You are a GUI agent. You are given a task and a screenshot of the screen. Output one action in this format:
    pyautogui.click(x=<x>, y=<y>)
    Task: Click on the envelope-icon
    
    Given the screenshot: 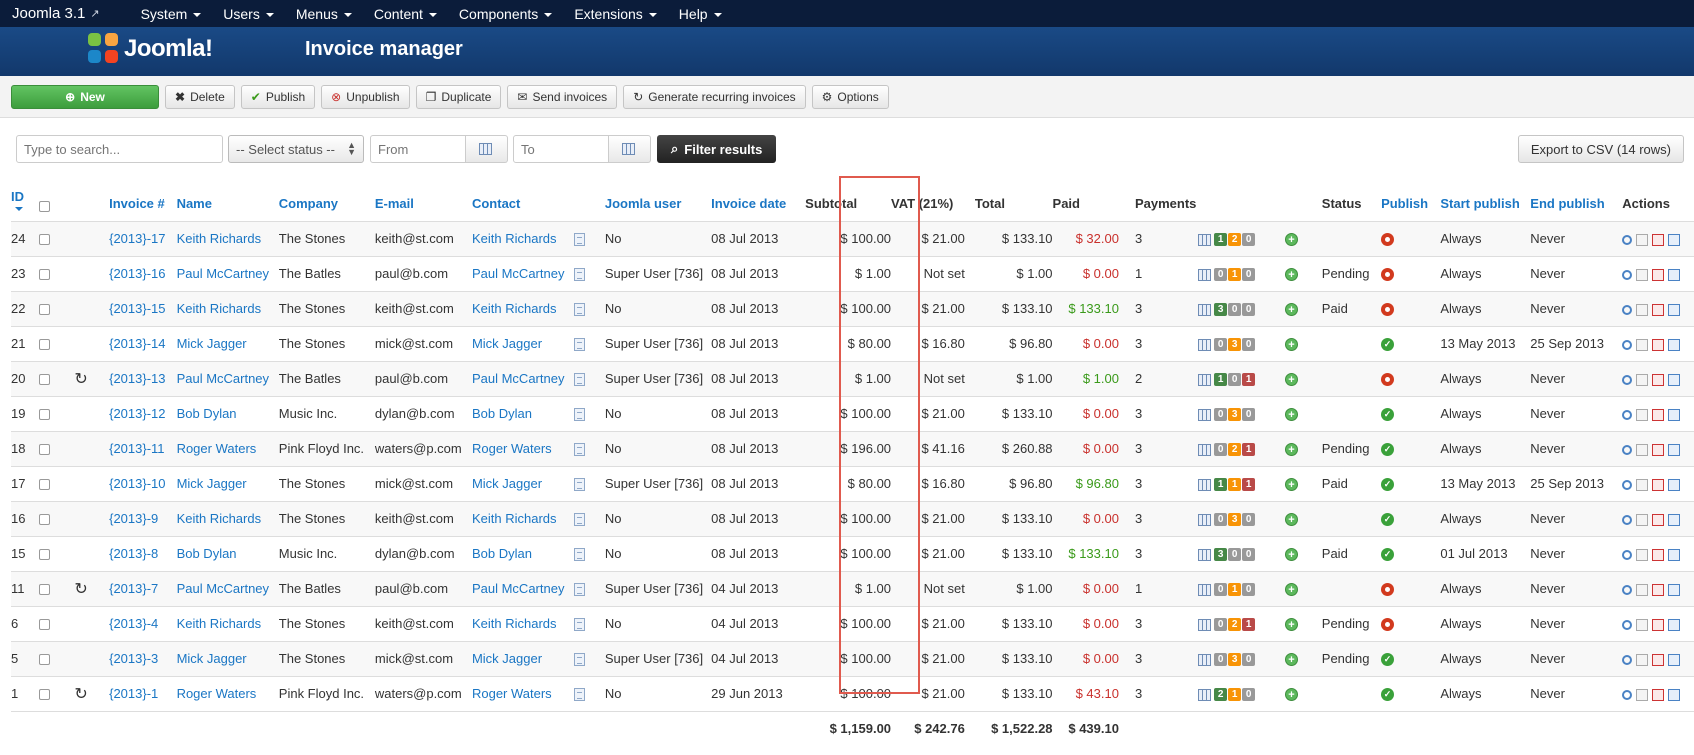 What is the action you would take?
    pyautogui.click(x=1674, y=379)
    